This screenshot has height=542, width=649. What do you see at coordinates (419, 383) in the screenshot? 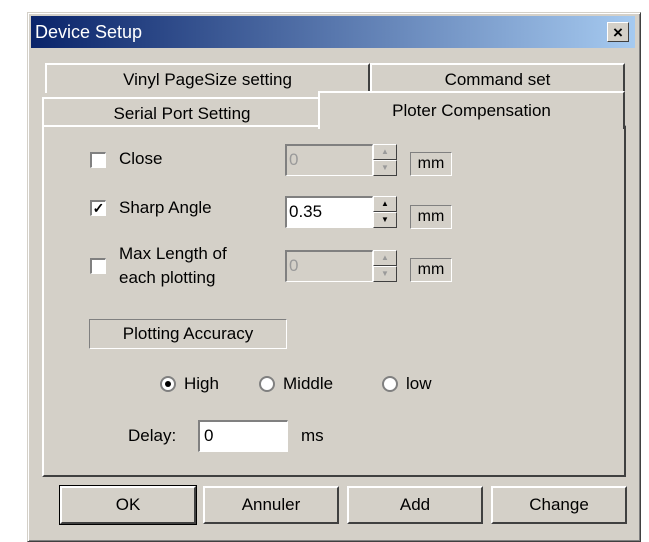
I see `accuracy-low-label: low` at bounding box center [419, 383].